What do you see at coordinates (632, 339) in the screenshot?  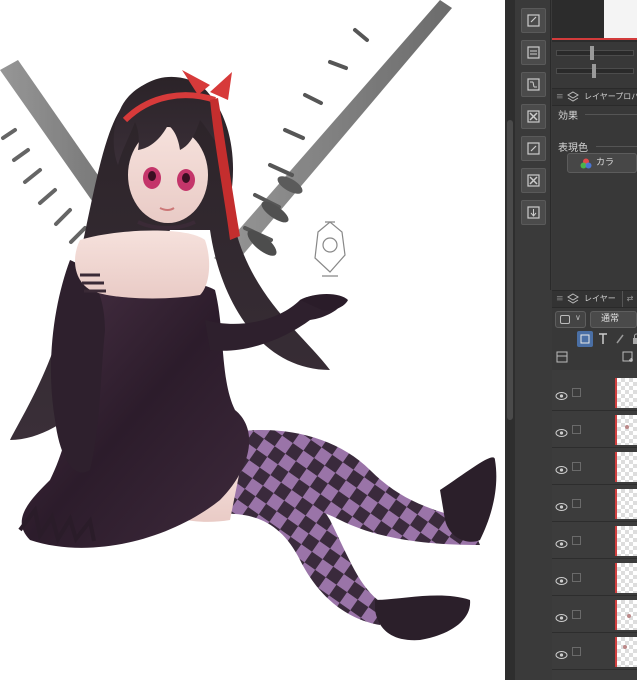 I see `lock-icon` at bounding box center [632, 339].